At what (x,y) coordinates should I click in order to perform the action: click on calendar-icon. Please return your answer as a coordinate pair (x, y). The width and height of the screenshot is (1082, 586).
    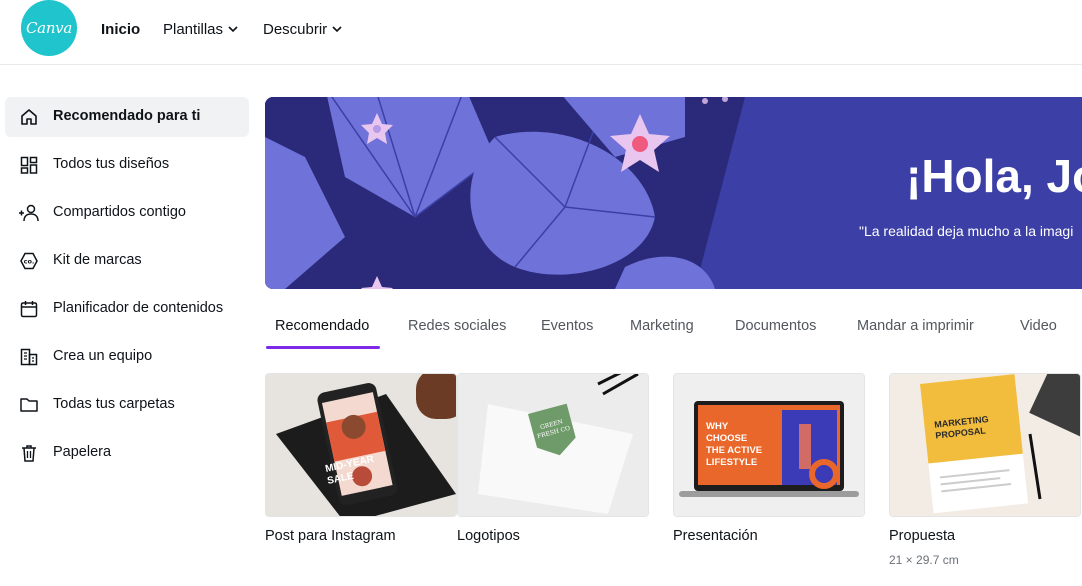
    Looking at the image, I should click on (29, 309).